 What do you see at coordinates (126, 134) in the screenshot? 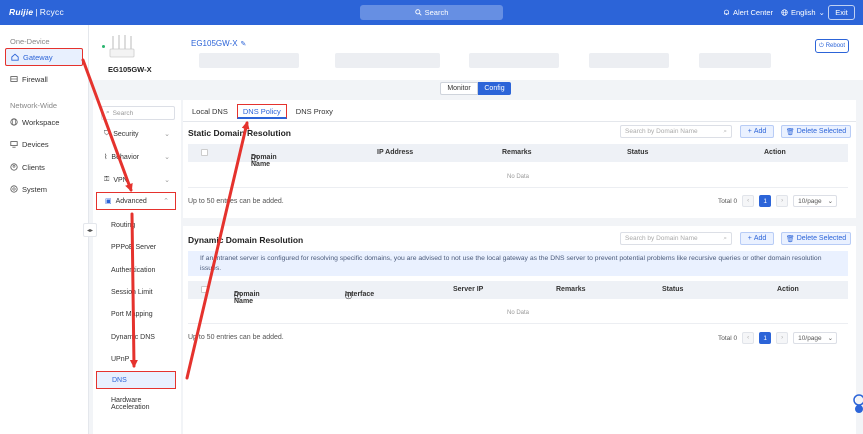
I see `submenu-item-label: Security` at bounding box center [126, 134].